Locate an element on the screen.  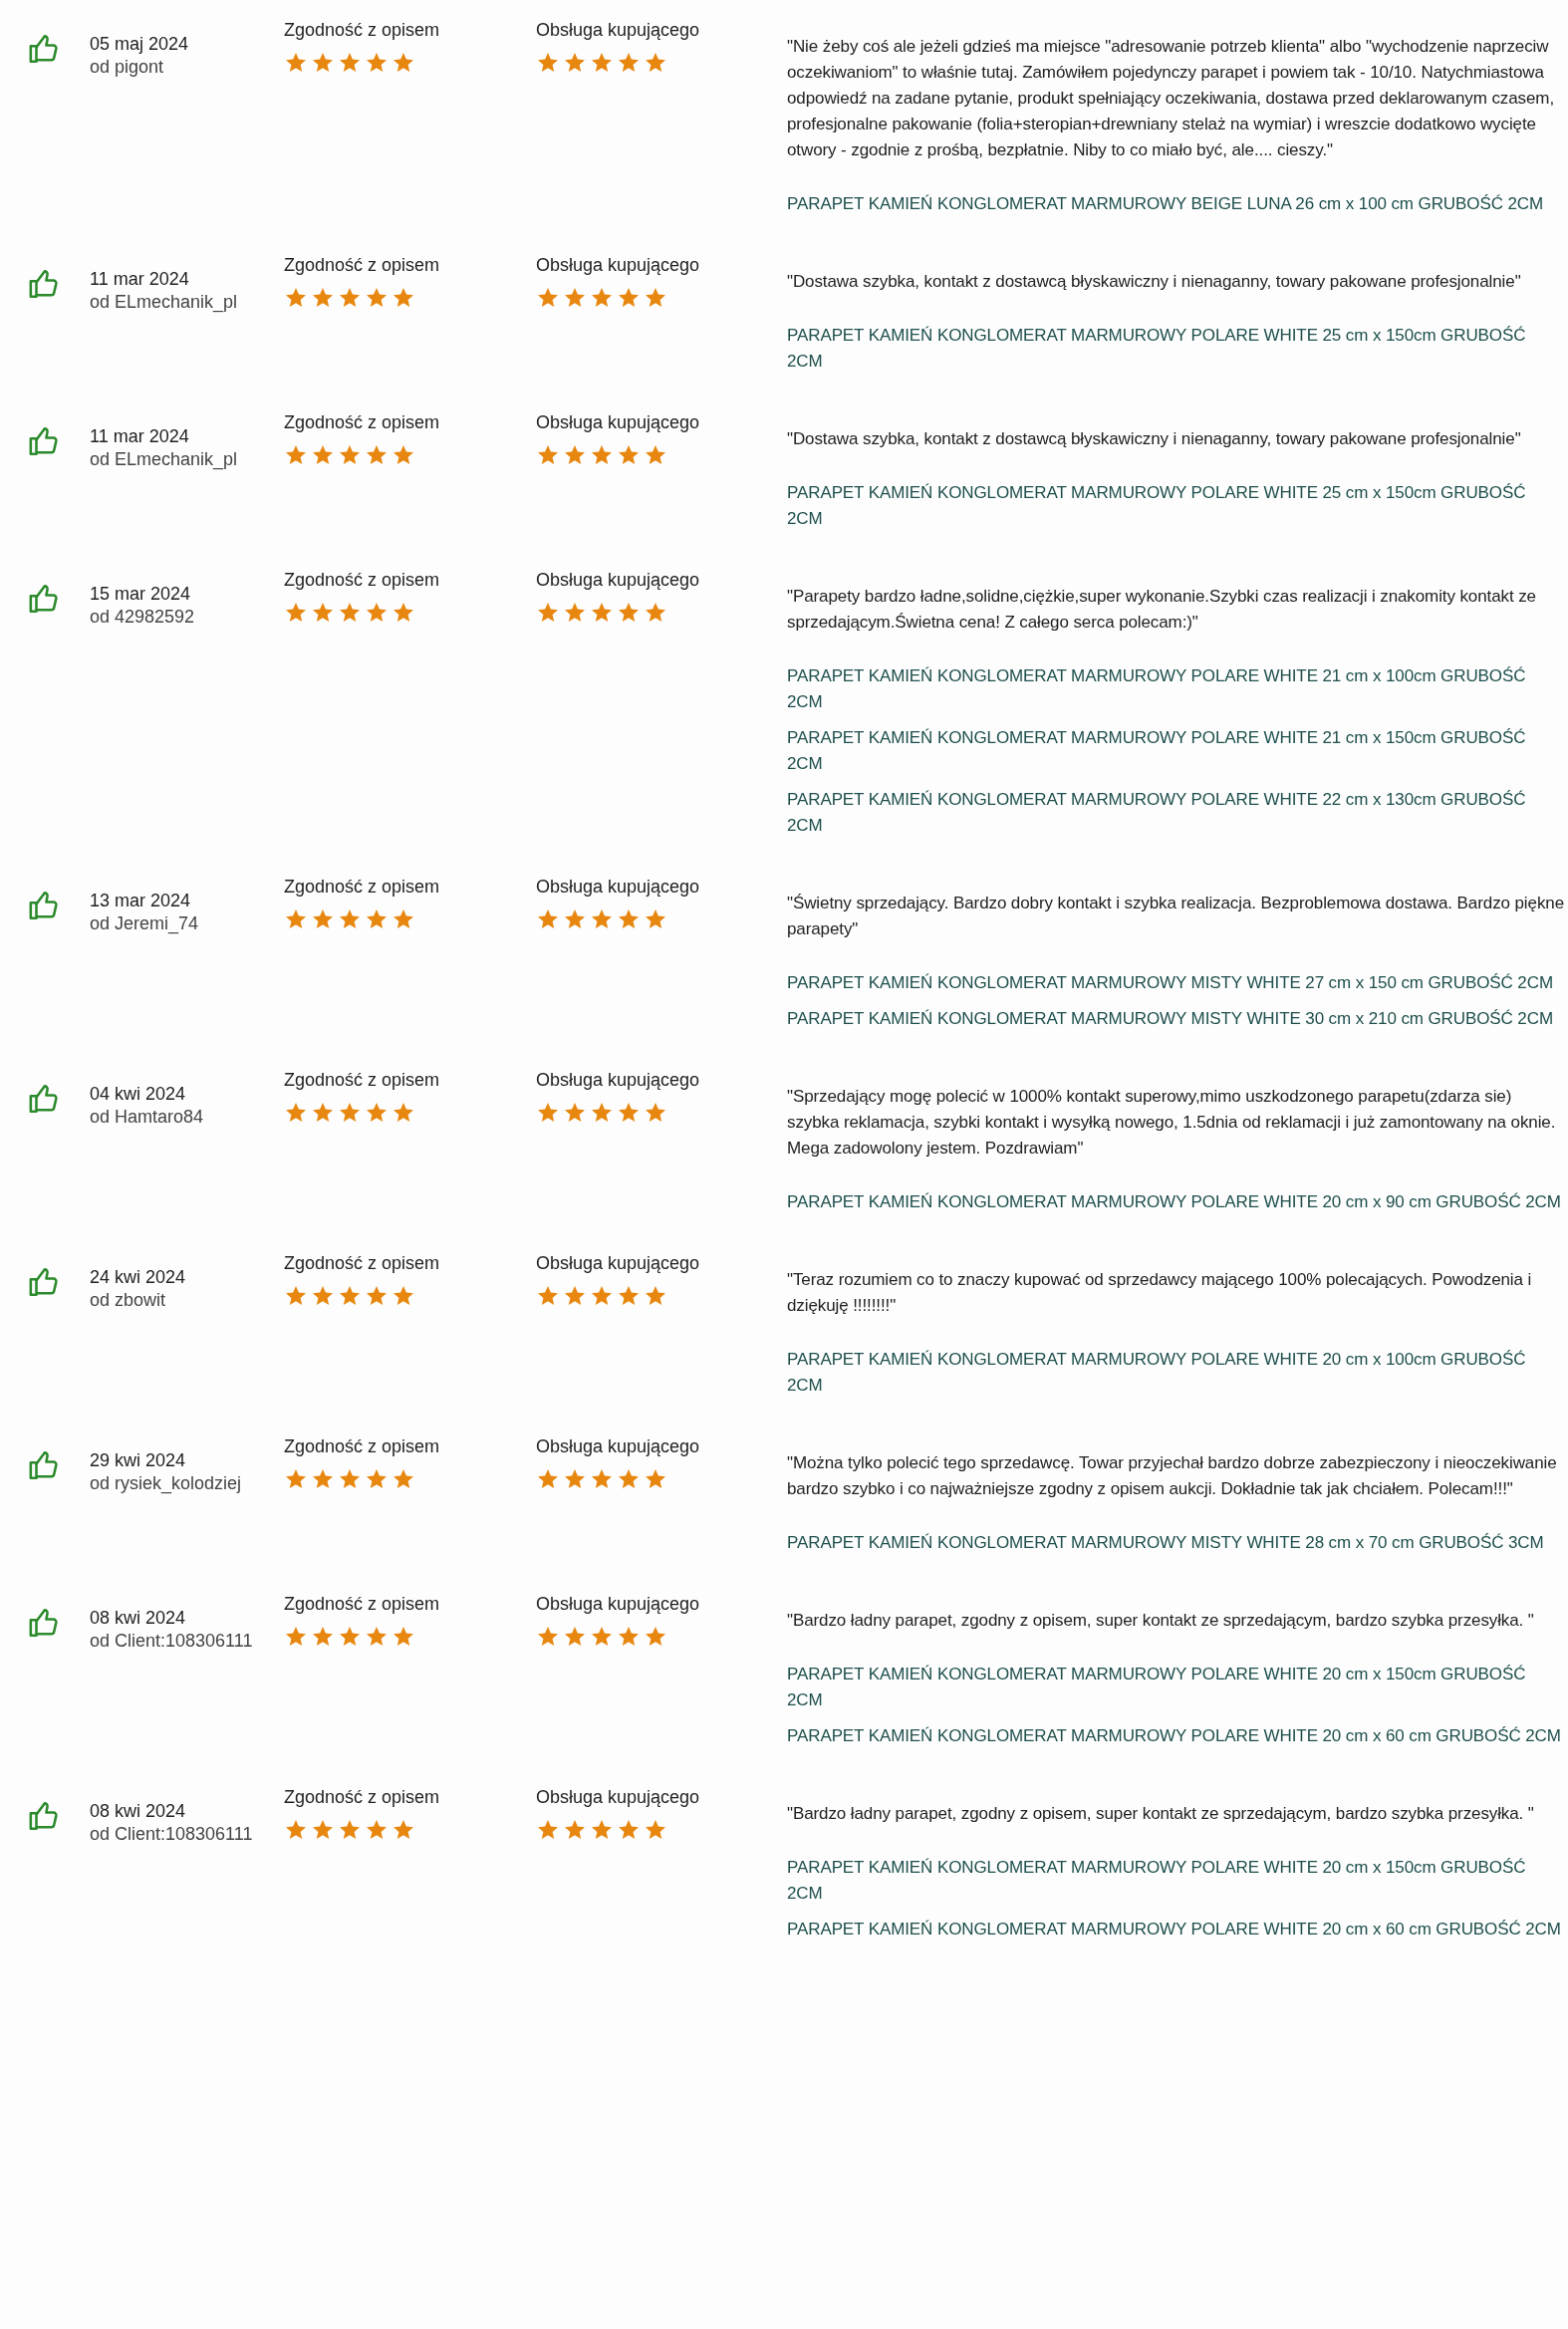
product-link: PARAPET KAMIEŃ KONGLOMERAT MARMUROWY MISTY WHITE 30 cm x 210 cm GRUBOŚĆ 2CM is located at coordinates (1175, 1019).